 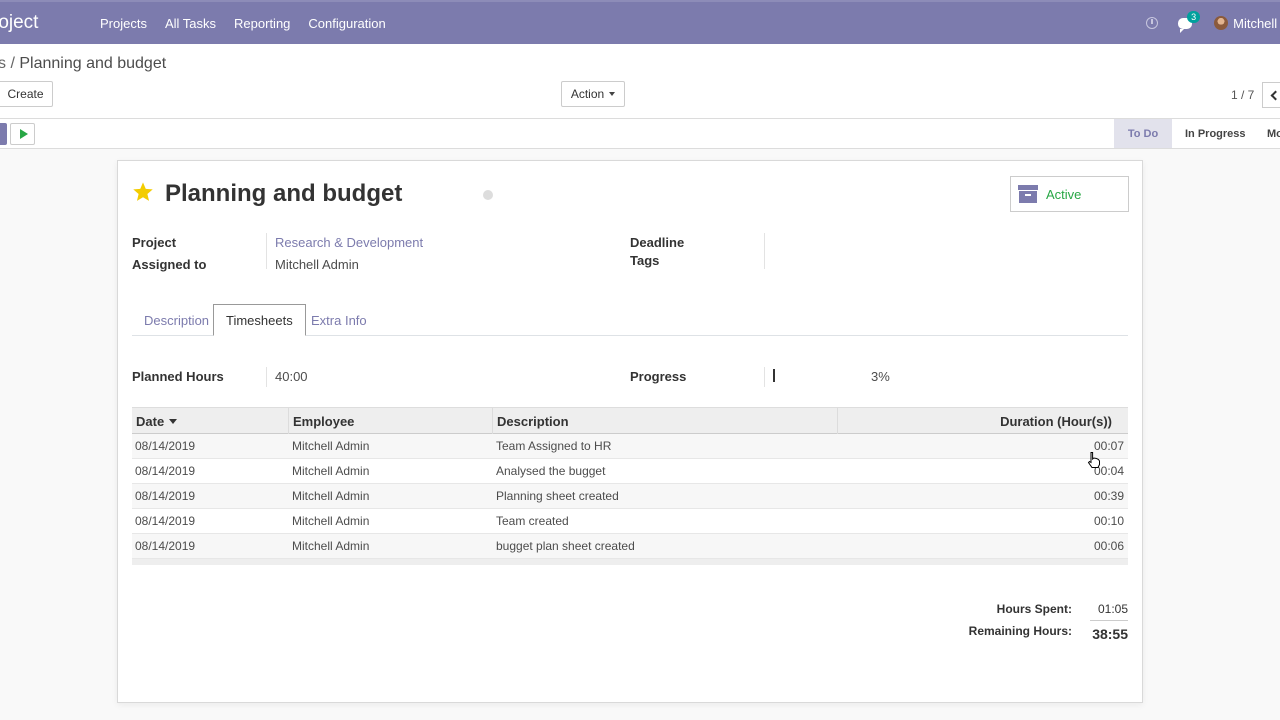 I want to click on notebook-tabs: Description Timesheets Extra Info, so click(x=630, y=320).